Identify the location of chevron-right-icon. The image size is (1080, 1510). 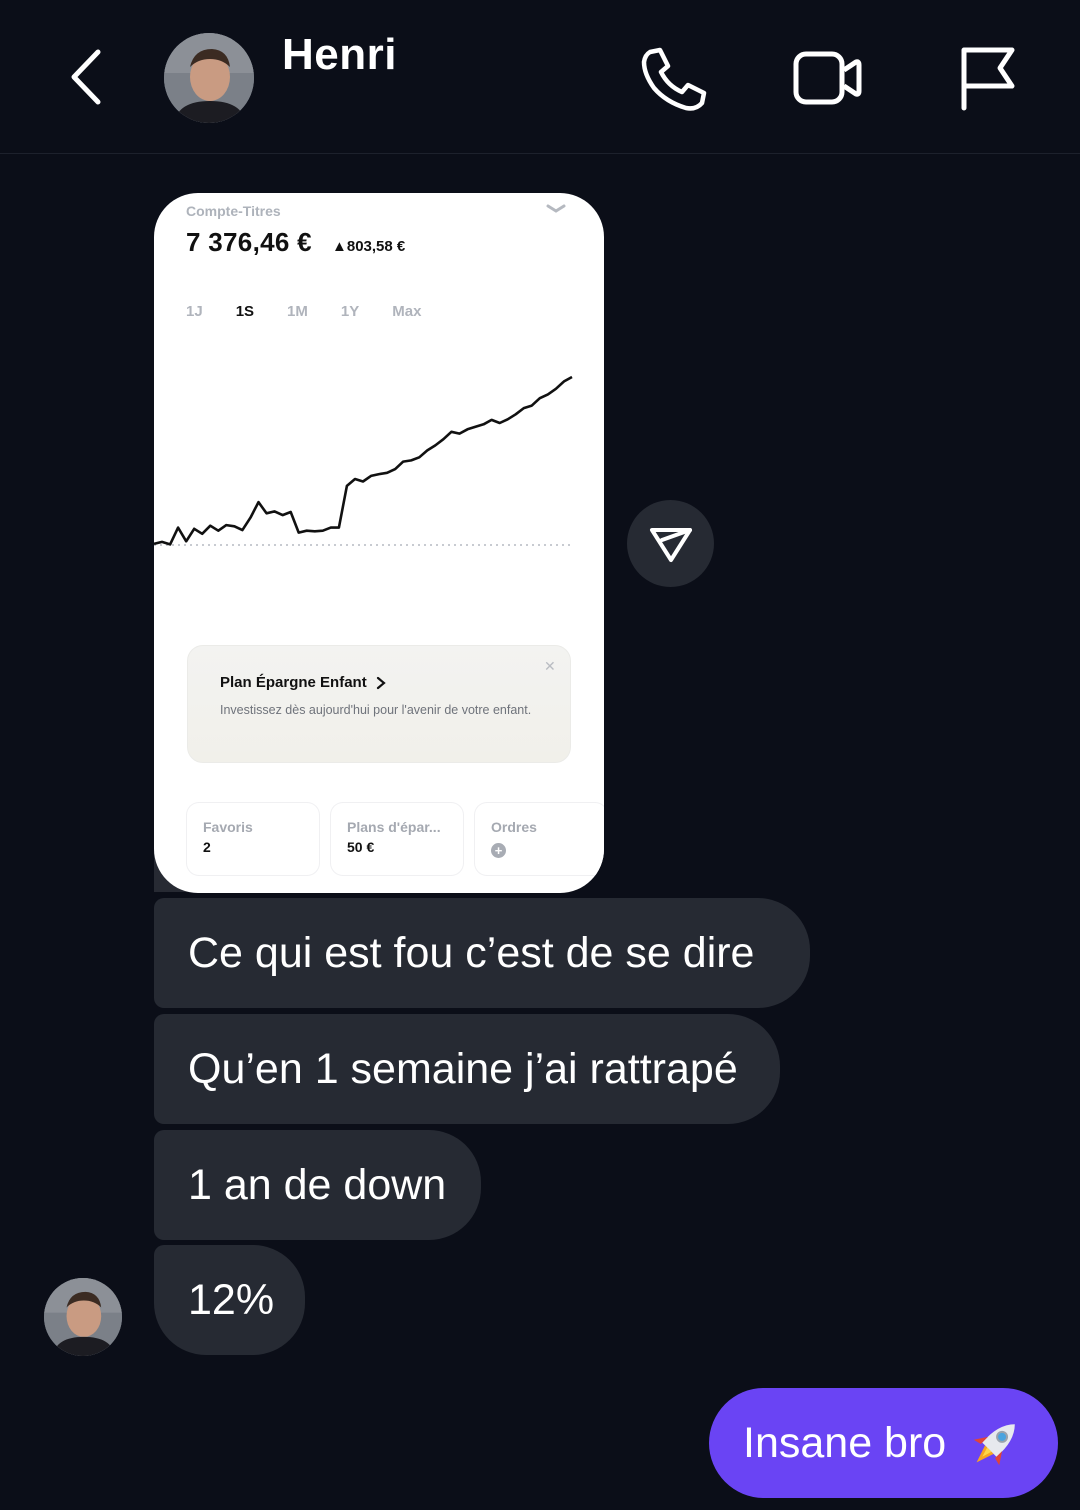
(381, 683).